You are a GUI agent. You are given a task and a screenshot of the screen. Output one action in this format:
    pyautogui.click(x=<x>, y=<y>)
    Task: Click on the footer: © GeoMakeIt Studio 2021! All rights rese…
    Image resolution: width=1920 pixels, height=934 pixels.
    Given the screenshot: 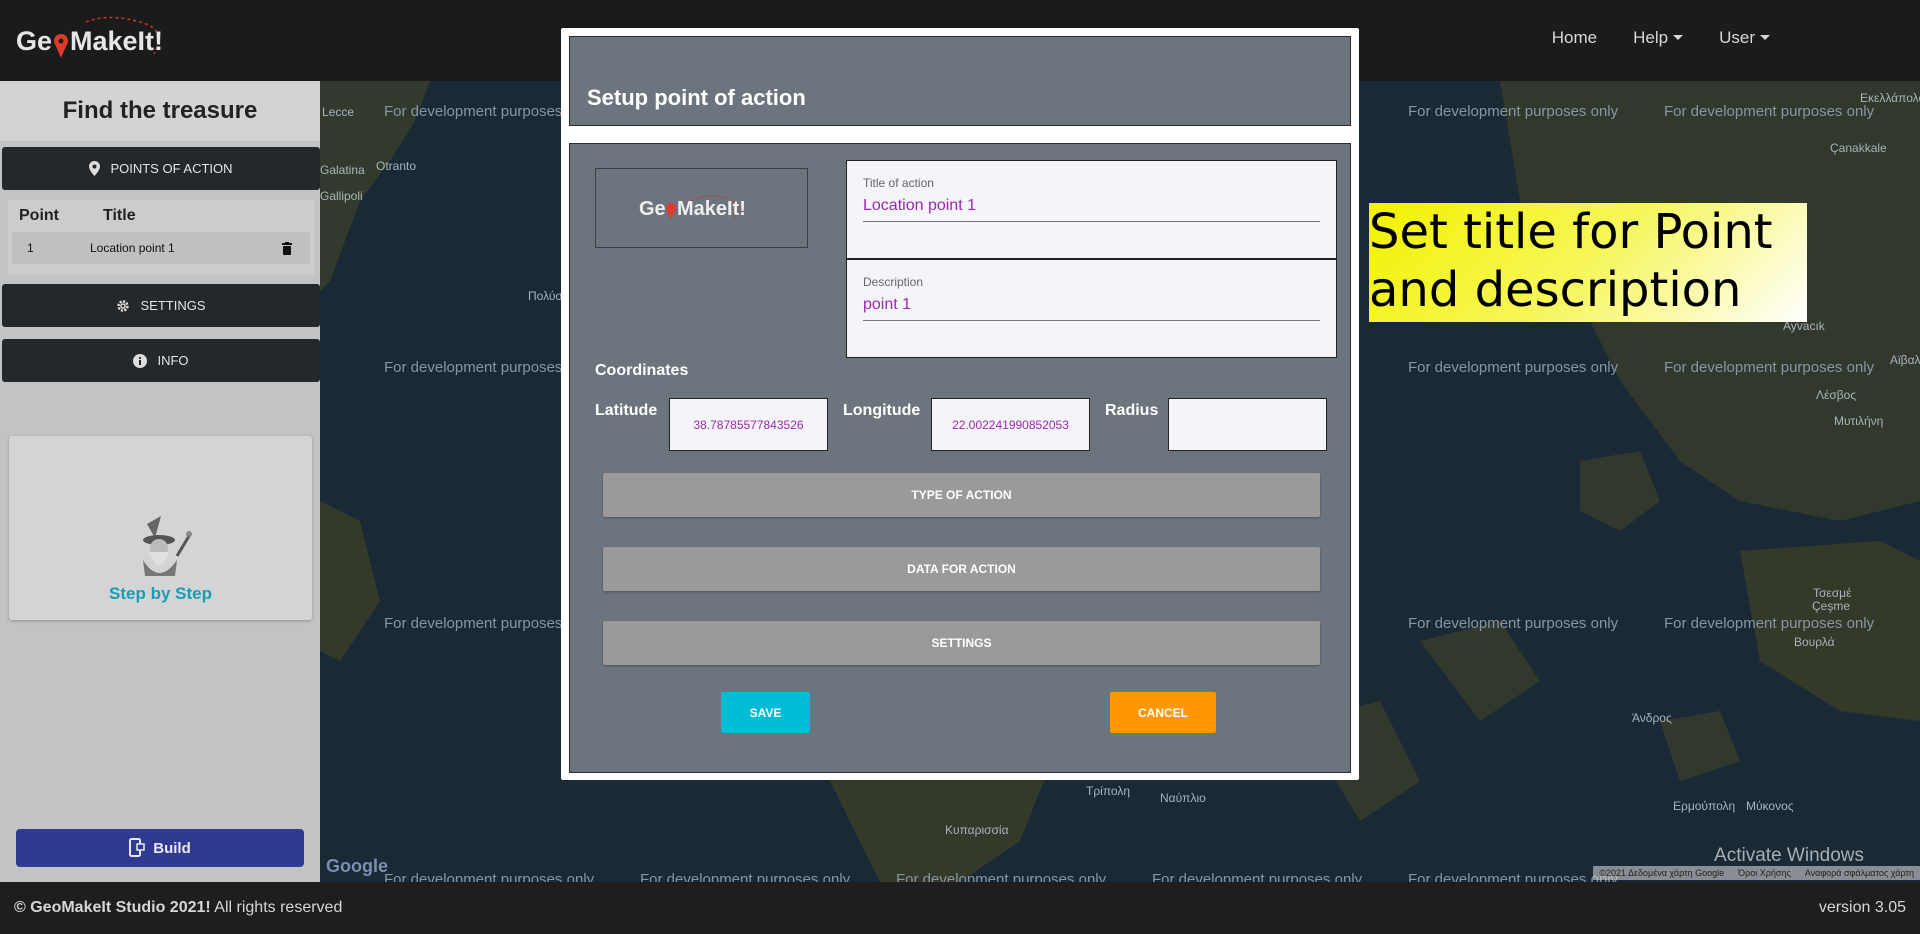 What is the action you would take?
    pyautogui.click(x=960, y=908)
    